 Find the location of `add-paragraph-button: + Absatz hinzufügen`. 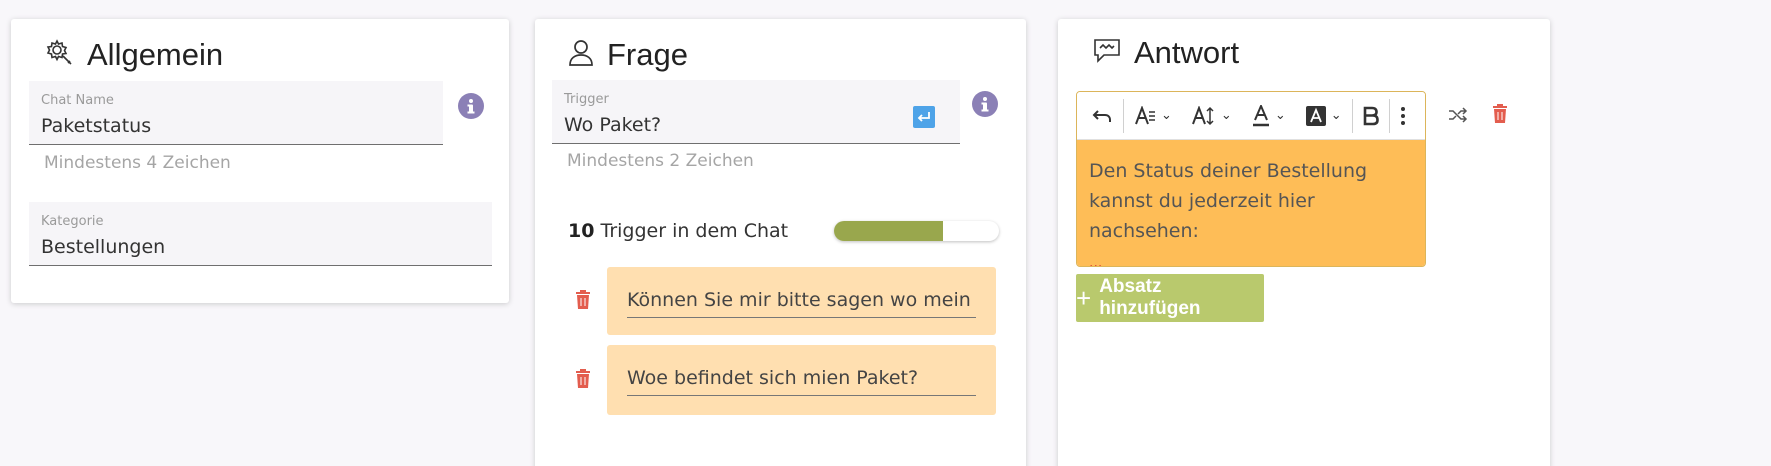

add-paragraph-button: + Absatz hinzufügen is located at coordinates (1170, 298).